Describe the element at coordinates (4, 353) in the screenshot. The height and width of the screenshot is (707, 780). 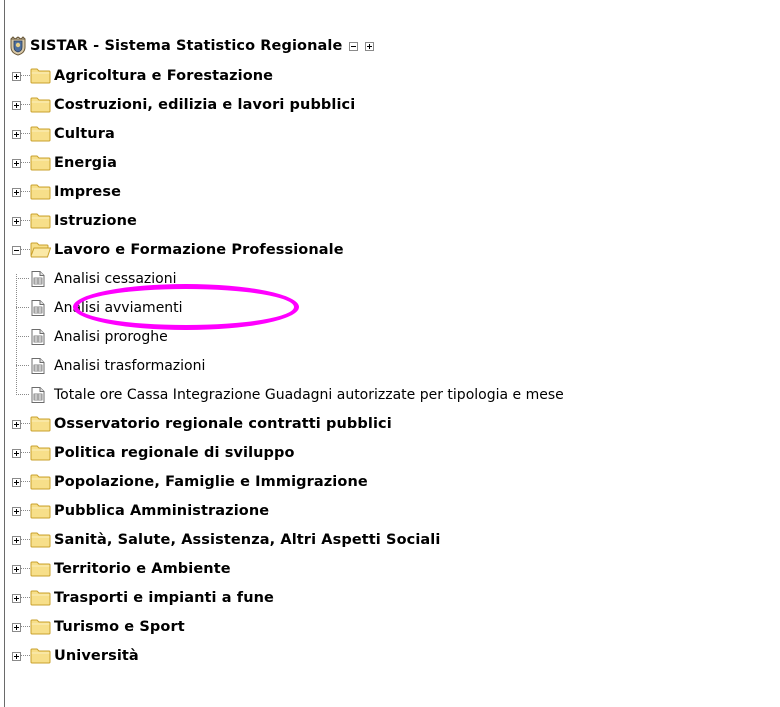
I see `left-border` at that location.